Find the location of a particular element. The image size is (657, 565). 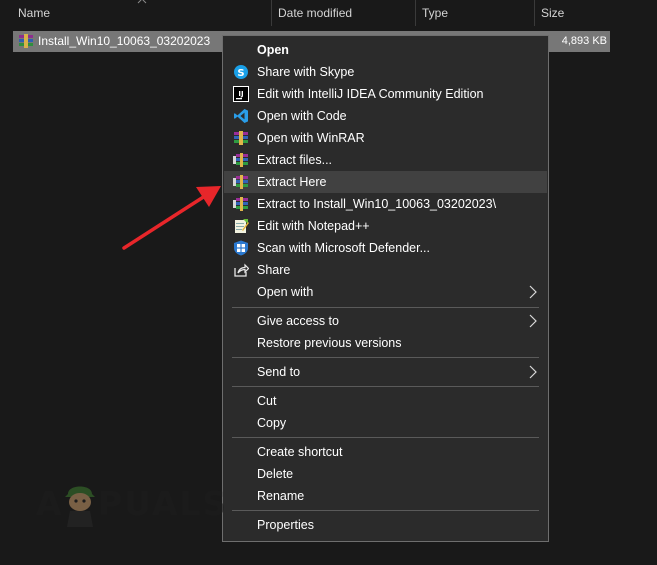

watermark-mascot-icon is located at coordinates (80, 506).